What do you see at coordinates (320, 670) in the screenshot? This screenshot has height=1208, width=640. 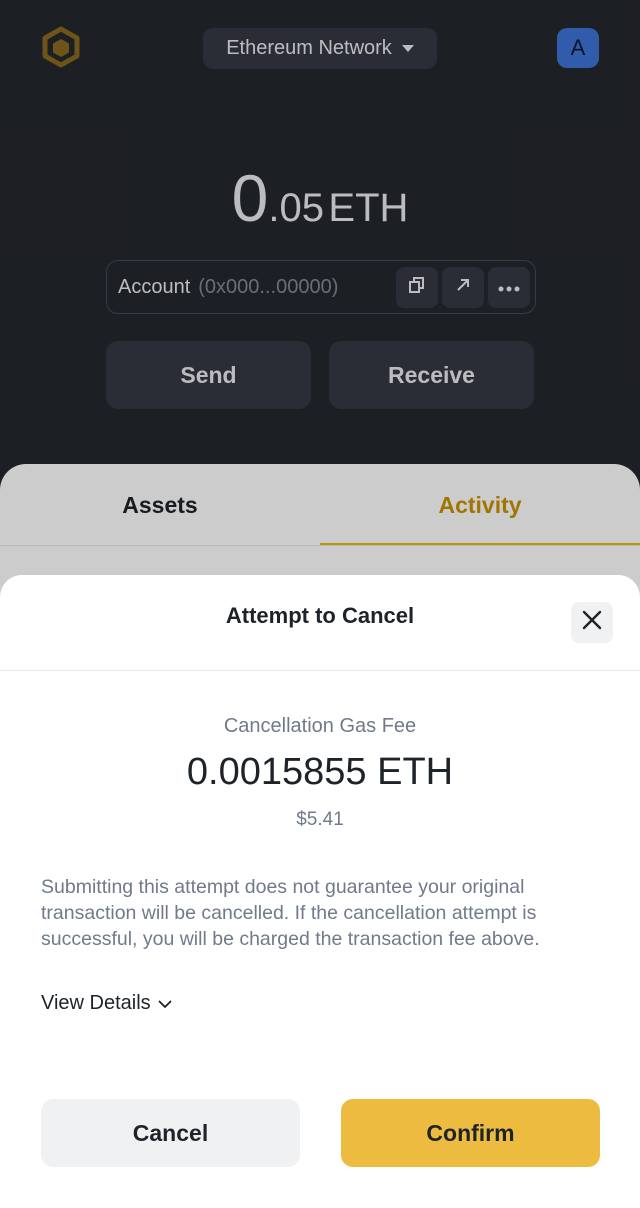 I see `sheet-divider` at bounding box center [320, 670].